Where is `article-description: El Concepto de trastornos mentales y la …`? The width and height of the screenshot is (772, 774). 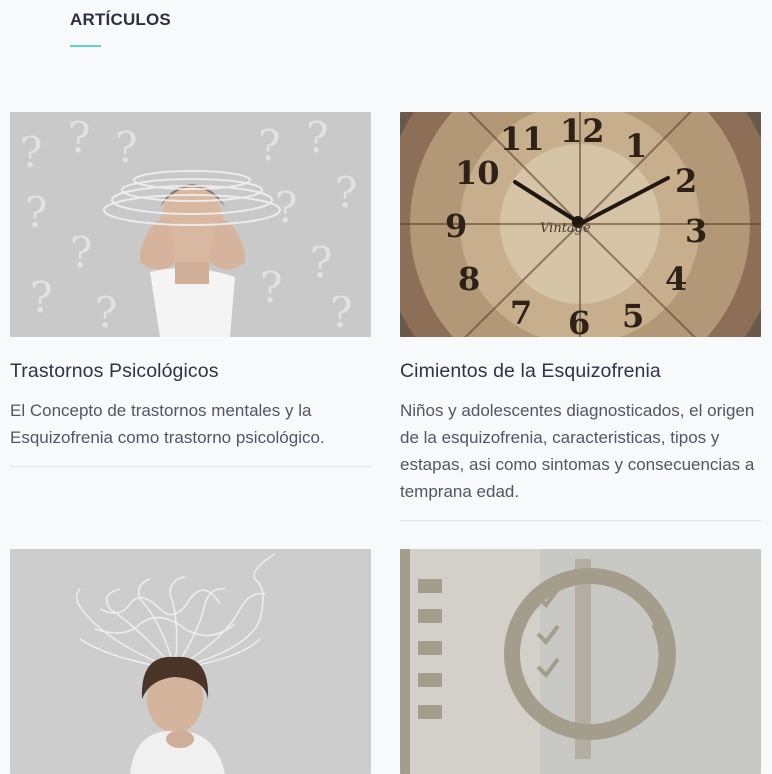 article-description: El Concepto de trastornos mentales y la … is located at coordinates (190, 432).